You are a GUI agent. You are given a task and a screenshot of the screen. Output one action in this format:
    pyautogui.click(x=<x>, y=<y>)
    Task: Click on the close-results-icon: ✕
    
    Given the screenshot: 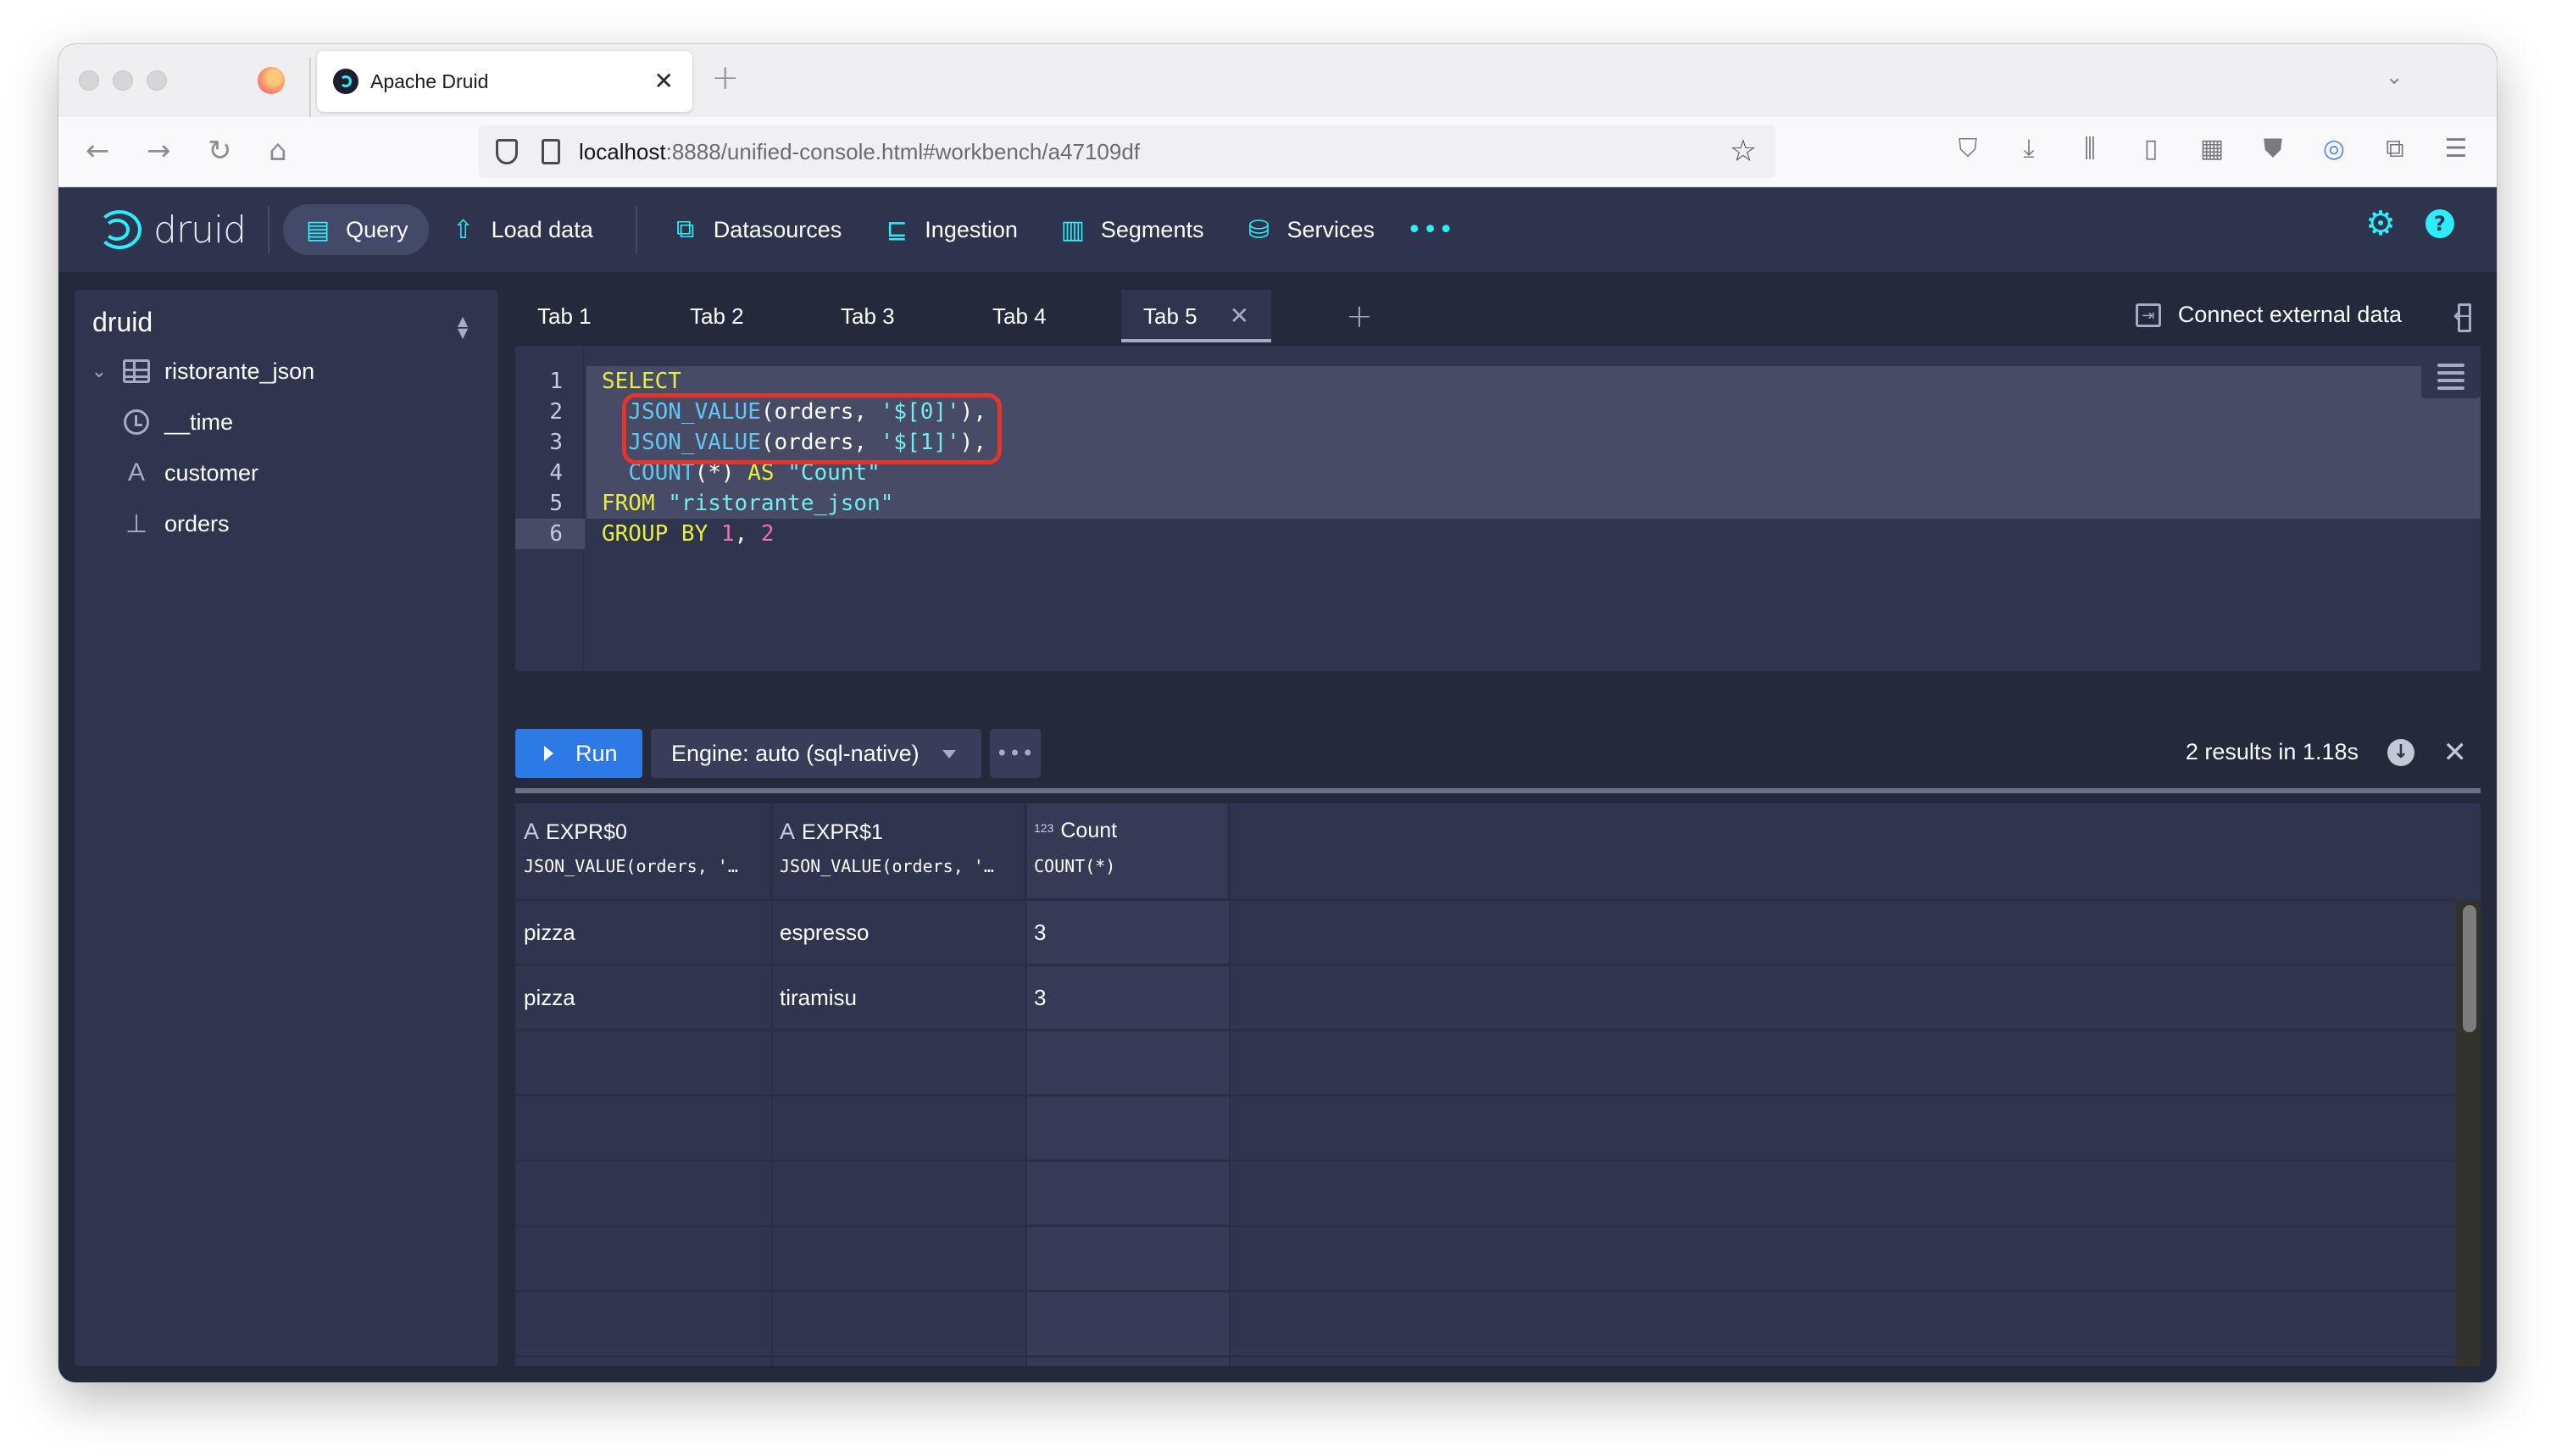 What is the action you would take?
    pyautogui.click(x=2455, y=753)
    